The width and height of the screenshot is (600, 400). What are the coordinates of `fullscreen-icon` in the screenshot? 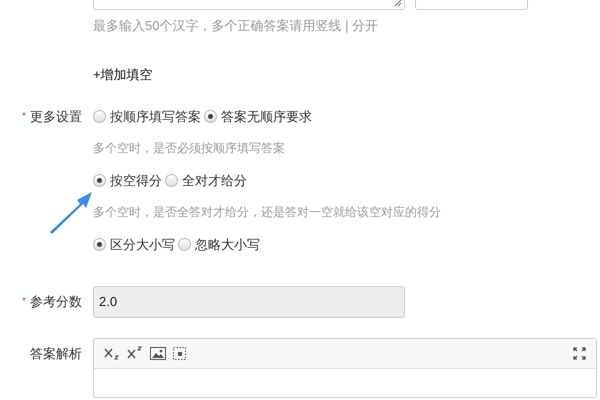 It's located at (579, 353).